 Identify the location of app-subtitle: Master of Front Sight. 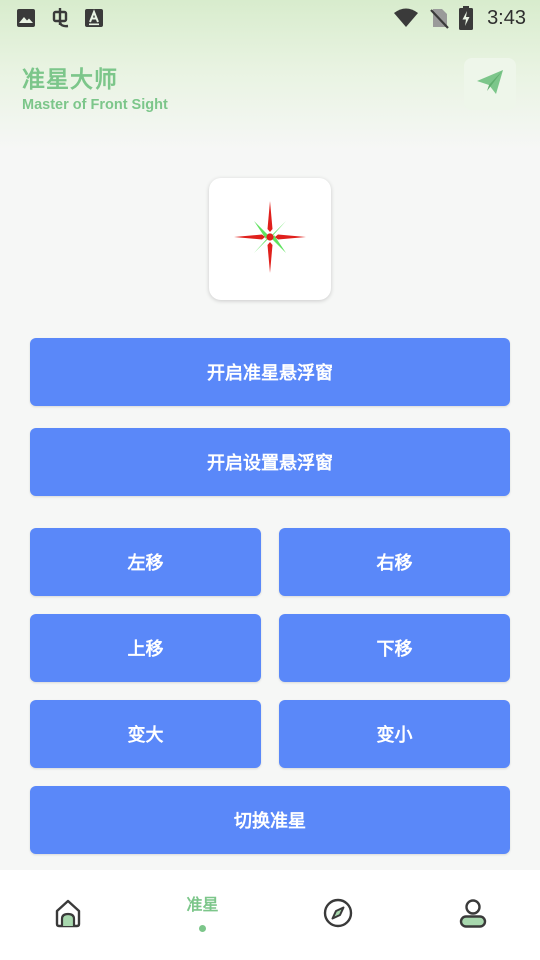
(95, 105).